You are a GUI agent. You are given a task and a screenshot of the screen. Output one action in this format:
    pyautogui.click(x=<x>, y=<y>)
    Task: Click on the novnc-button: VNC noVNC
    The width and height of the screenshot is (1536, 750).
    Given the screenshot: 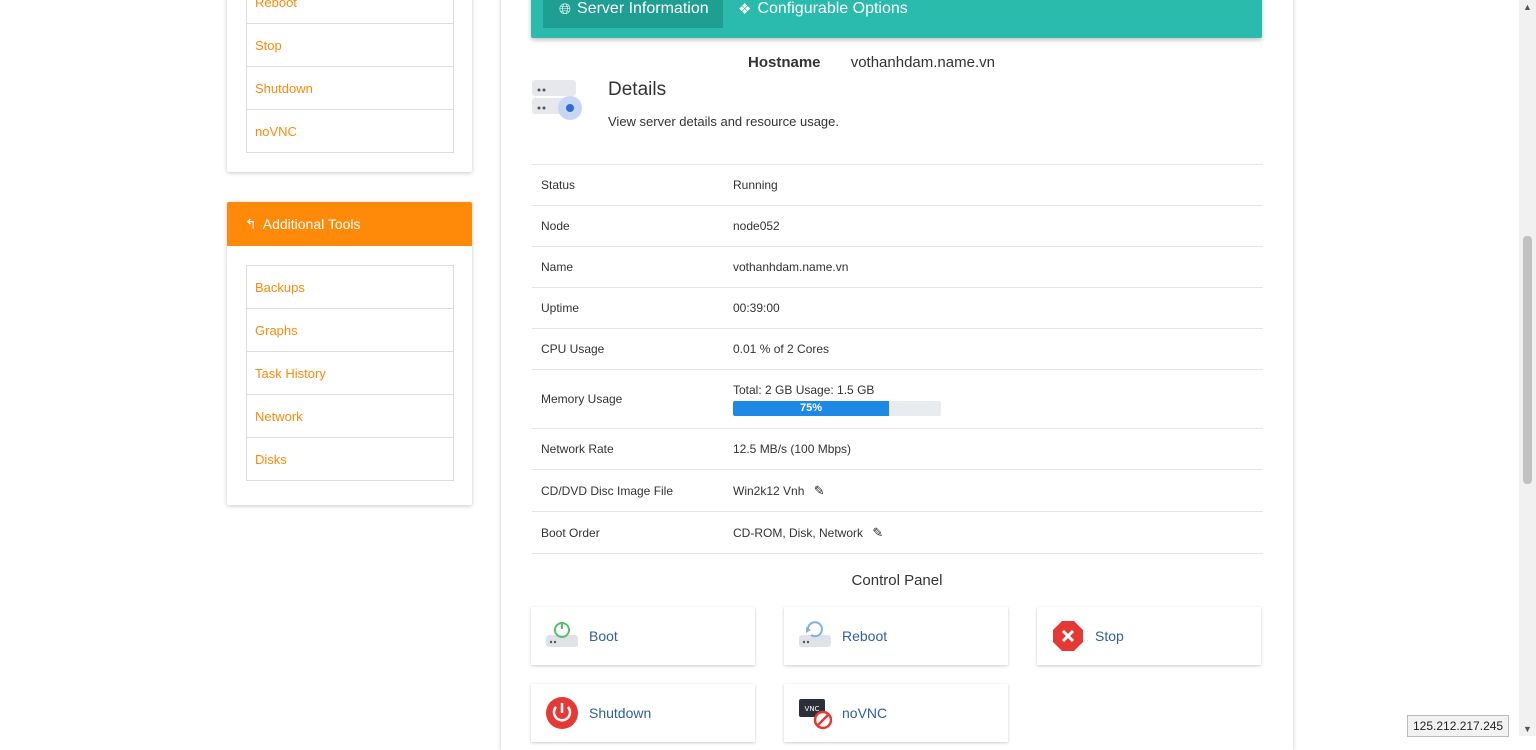 What is the action you would take?
    pyautogui.click(x=896, y=713)
    